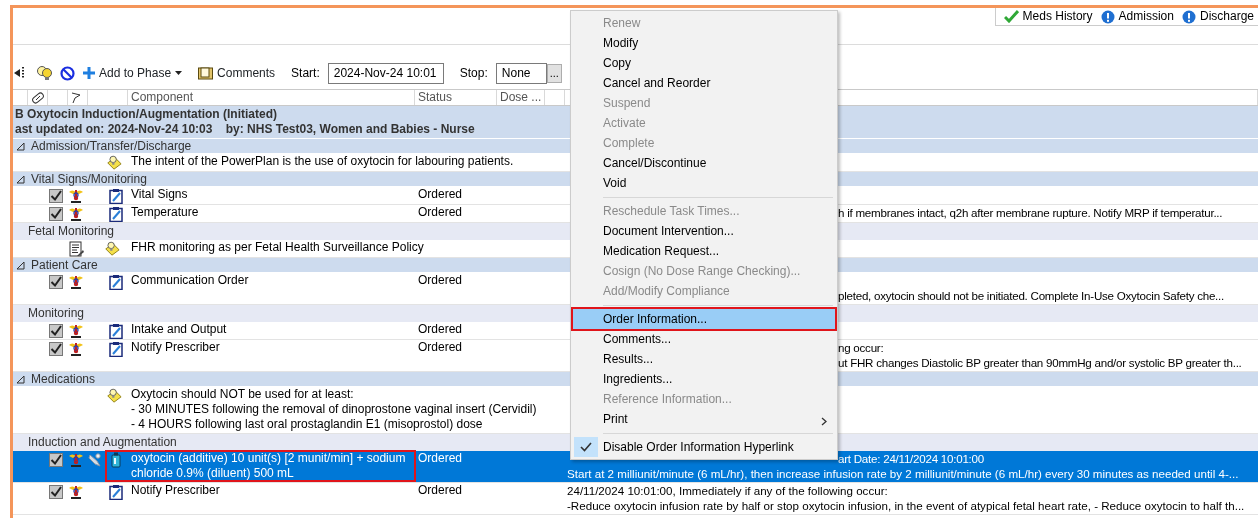  What do you see at coordinates (237, 73) in the screenshot?
I see `comments-button: Comments` at bounding box center [237, 73].